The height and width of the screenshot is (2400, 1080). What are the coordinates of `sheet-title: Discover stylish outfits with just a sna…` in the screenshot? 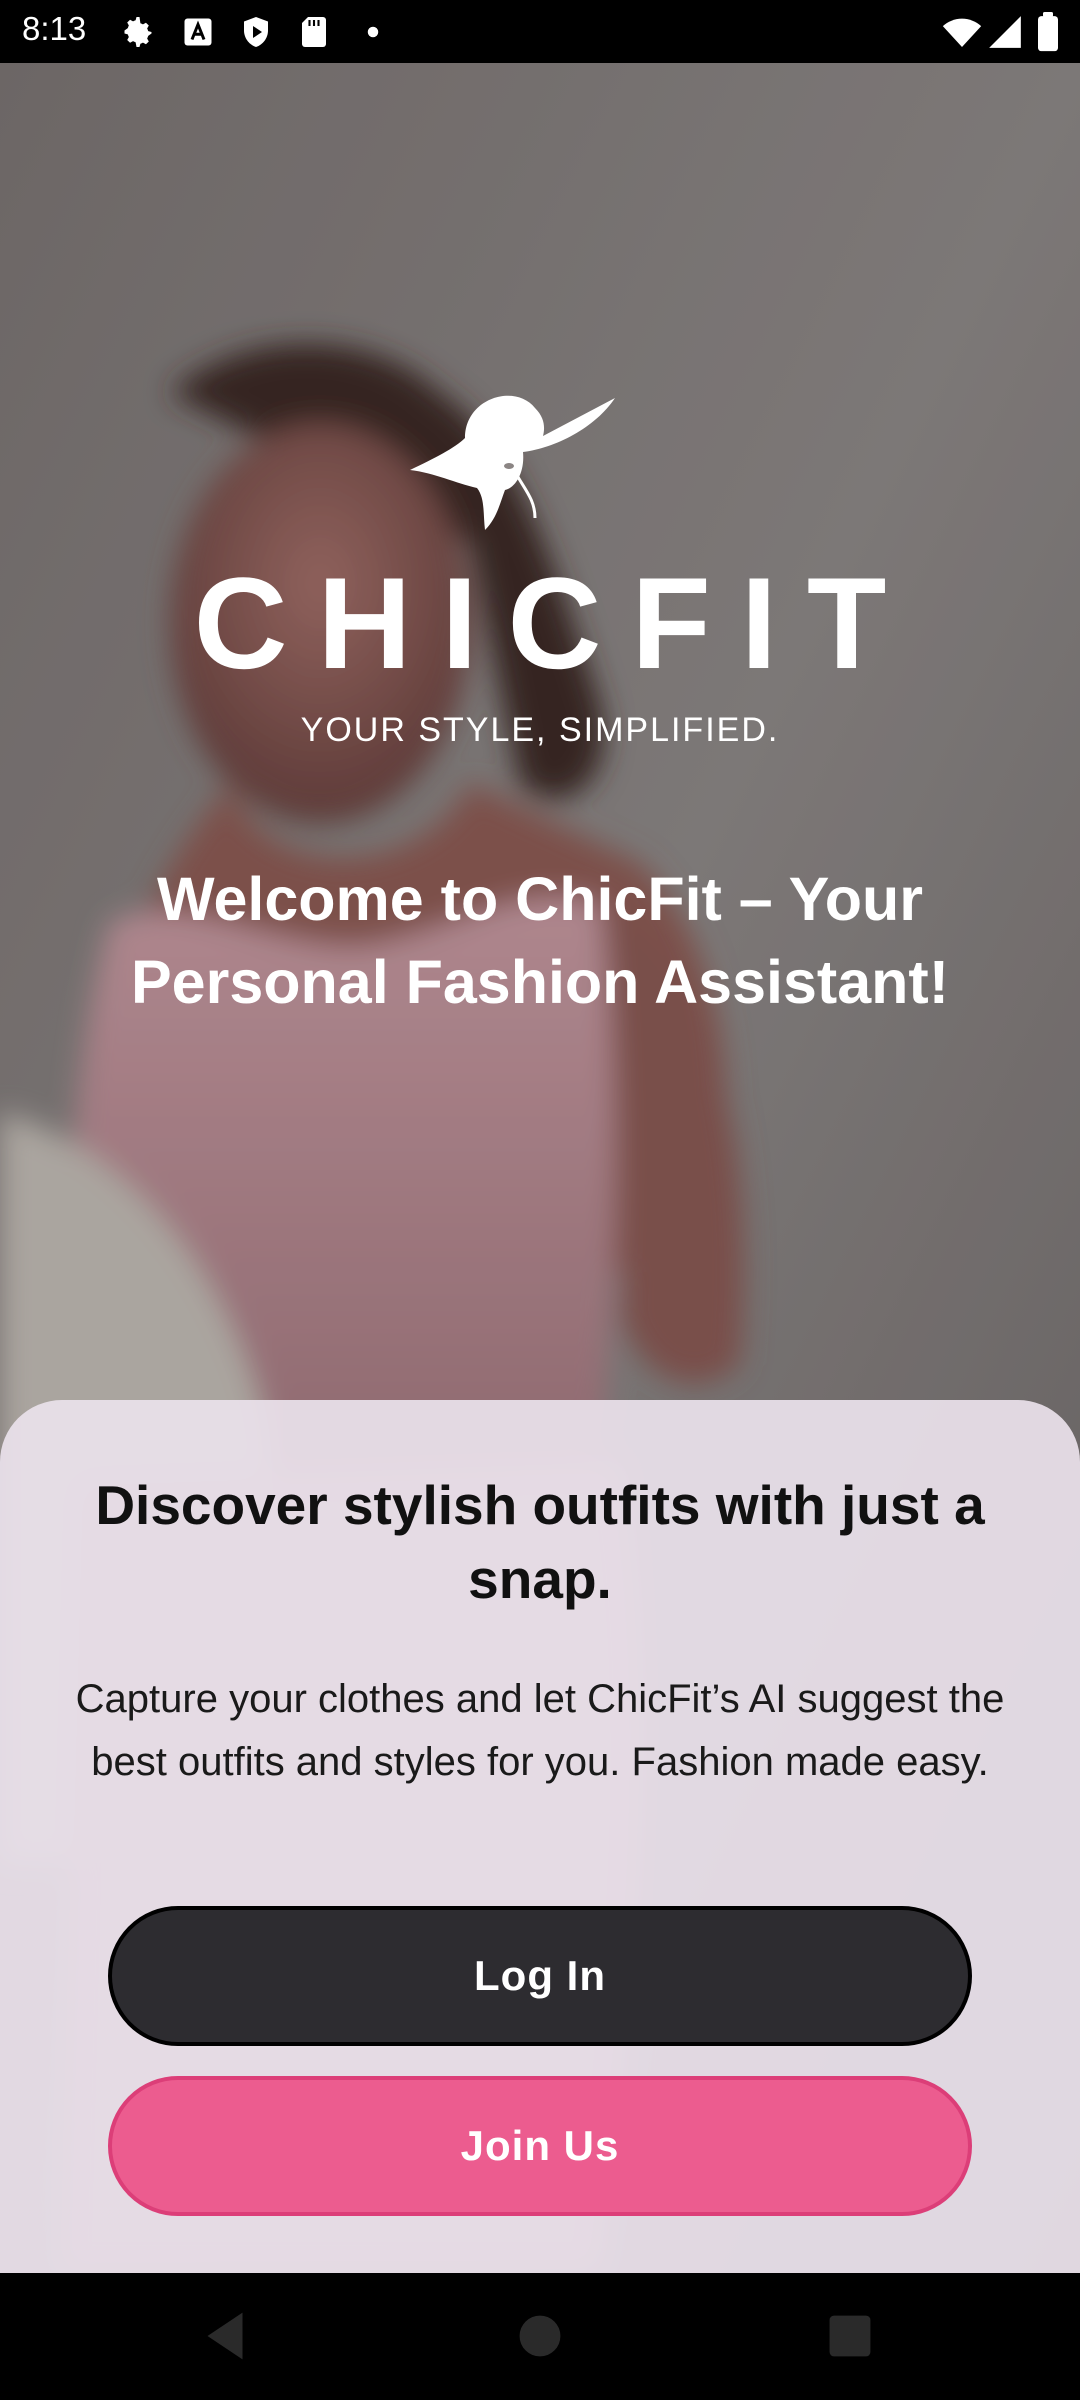 It's located at (540, 1542).